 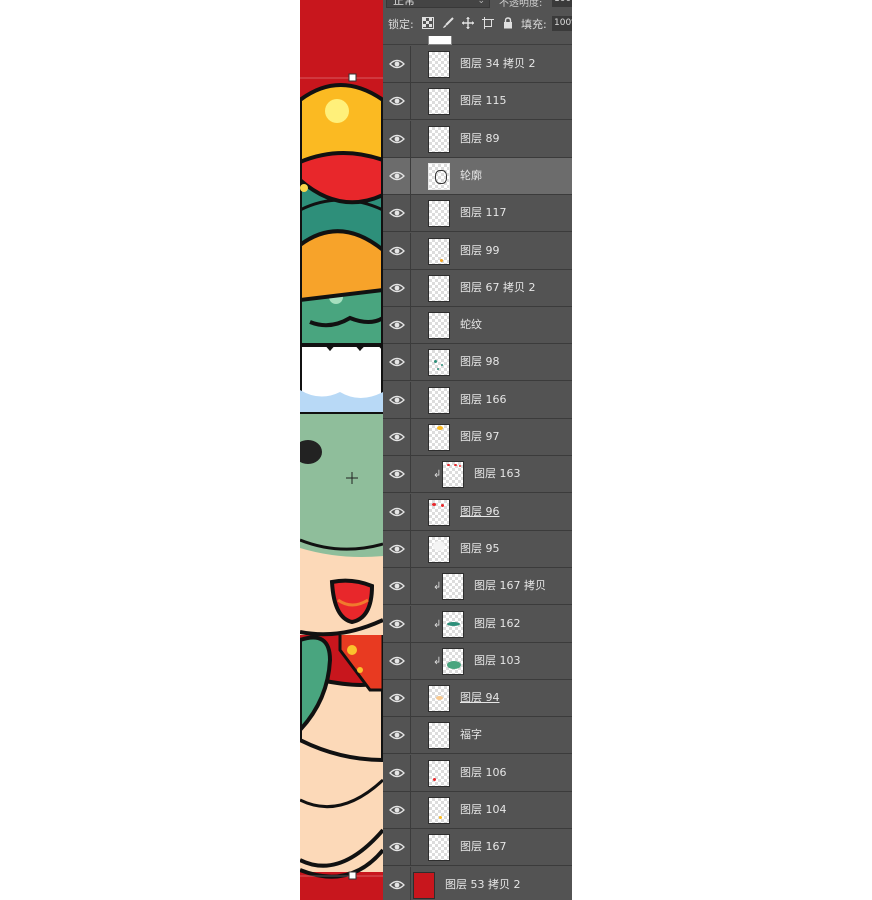 I want to click on layer-row: 图层 117, so click(x=477, y=214).